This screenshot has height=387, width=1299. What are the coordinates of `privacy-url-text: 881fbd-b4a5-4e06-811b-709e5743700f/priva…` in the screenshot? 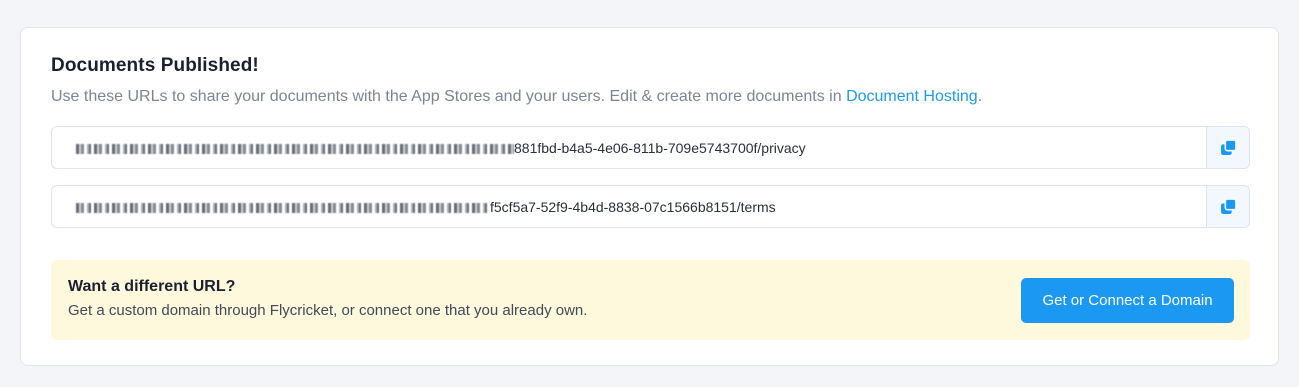 It's located at (629, 148).